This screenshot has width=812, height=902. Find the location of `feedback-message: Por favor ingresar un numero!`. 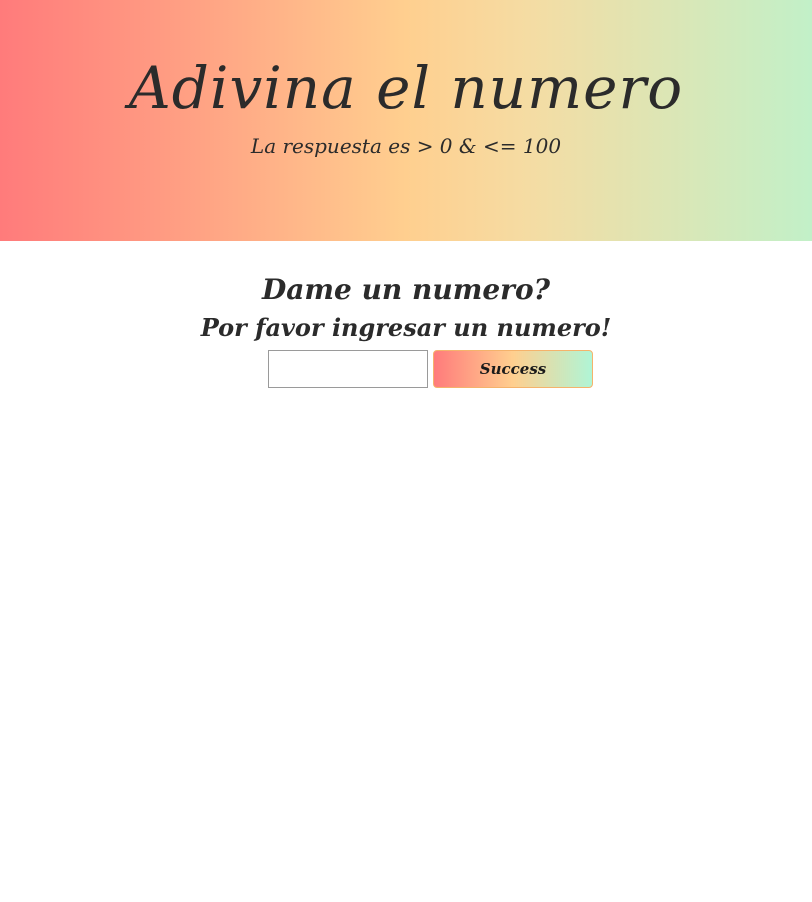

feedback-message: Por favor ingresar un numero! is located at coordinates (406, 327).